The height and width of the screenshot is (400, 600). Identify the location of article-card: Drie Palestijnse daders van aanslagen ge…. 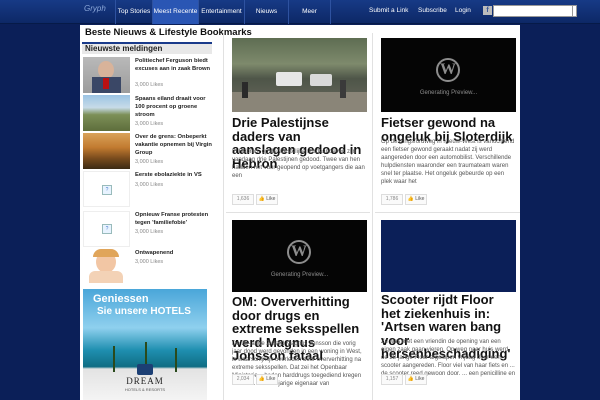
(299, 122).